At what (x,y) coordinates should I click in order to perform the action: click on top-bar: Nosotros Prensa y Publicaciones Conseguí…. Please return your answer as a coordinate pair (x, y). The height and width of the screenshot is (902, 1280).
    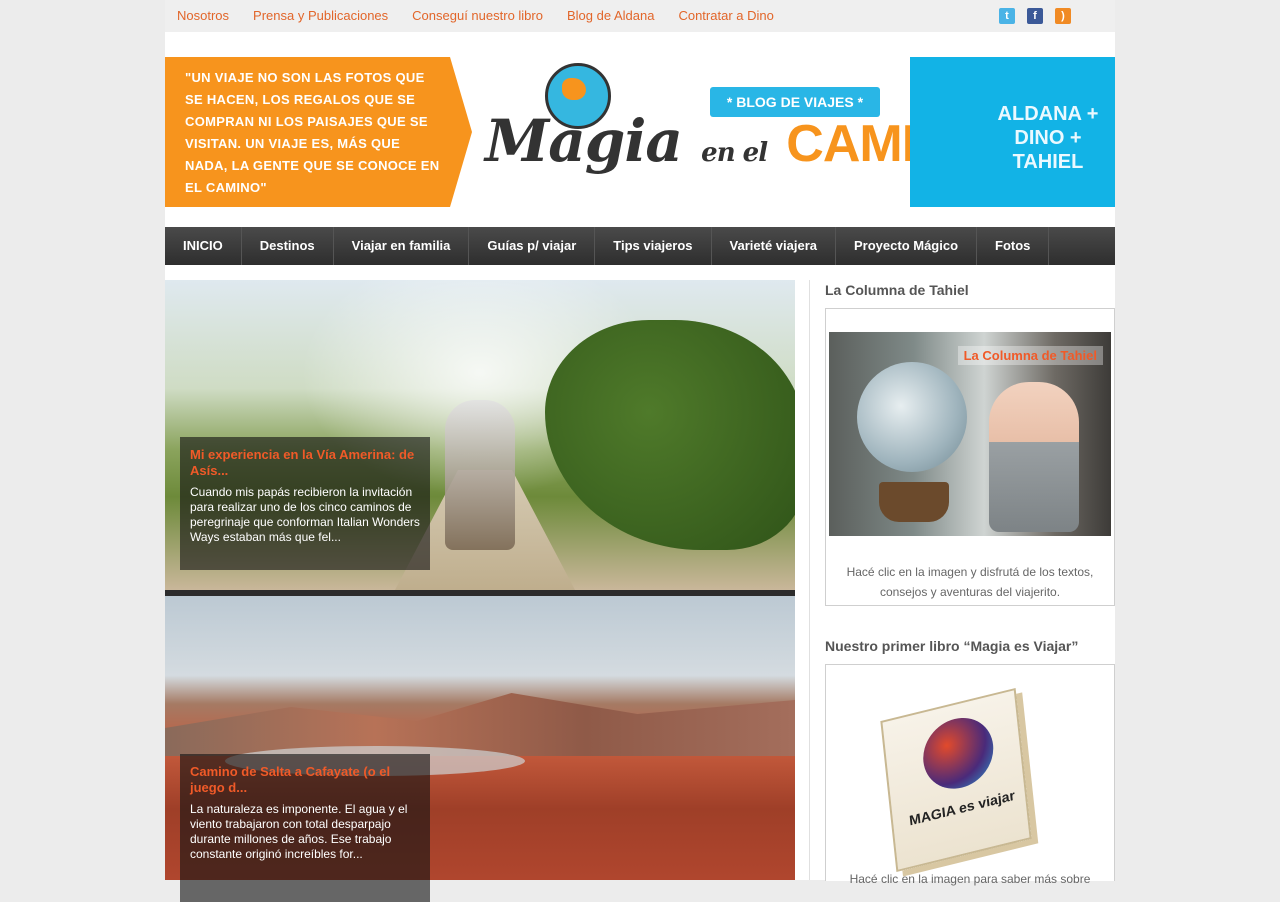
    Looking at the image, I should click on (640, 16).